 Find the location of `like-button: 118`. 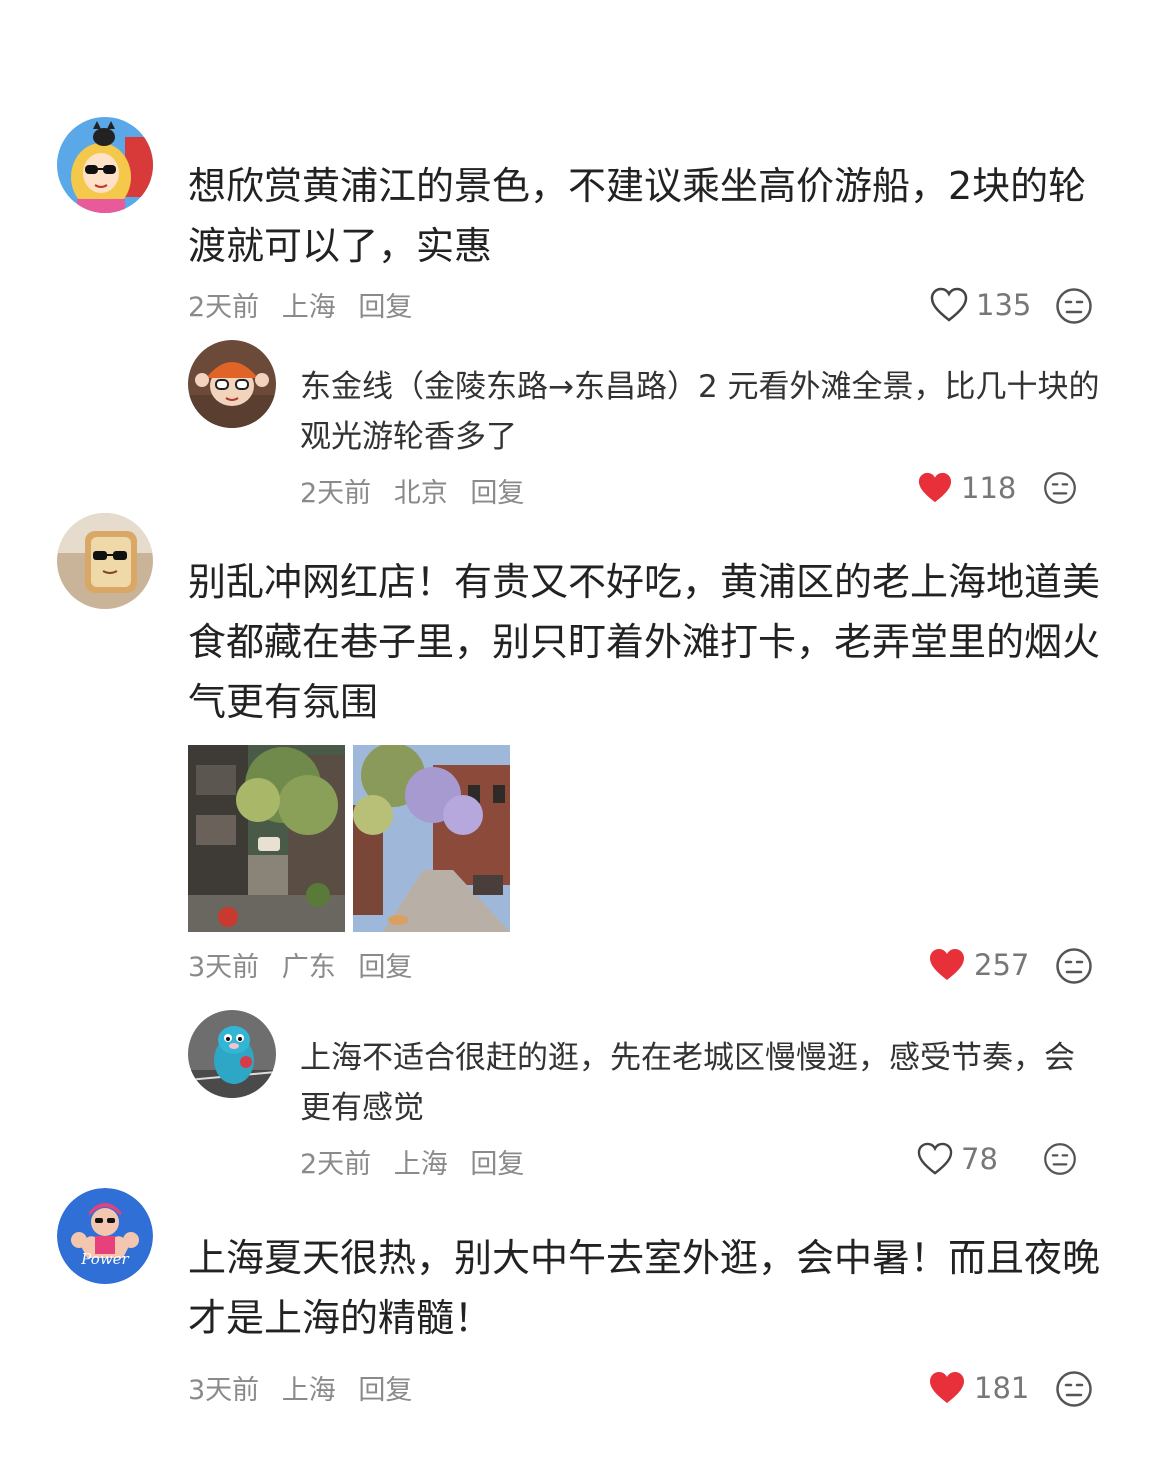

like-button: 118 is located at coordinates (966, 488).